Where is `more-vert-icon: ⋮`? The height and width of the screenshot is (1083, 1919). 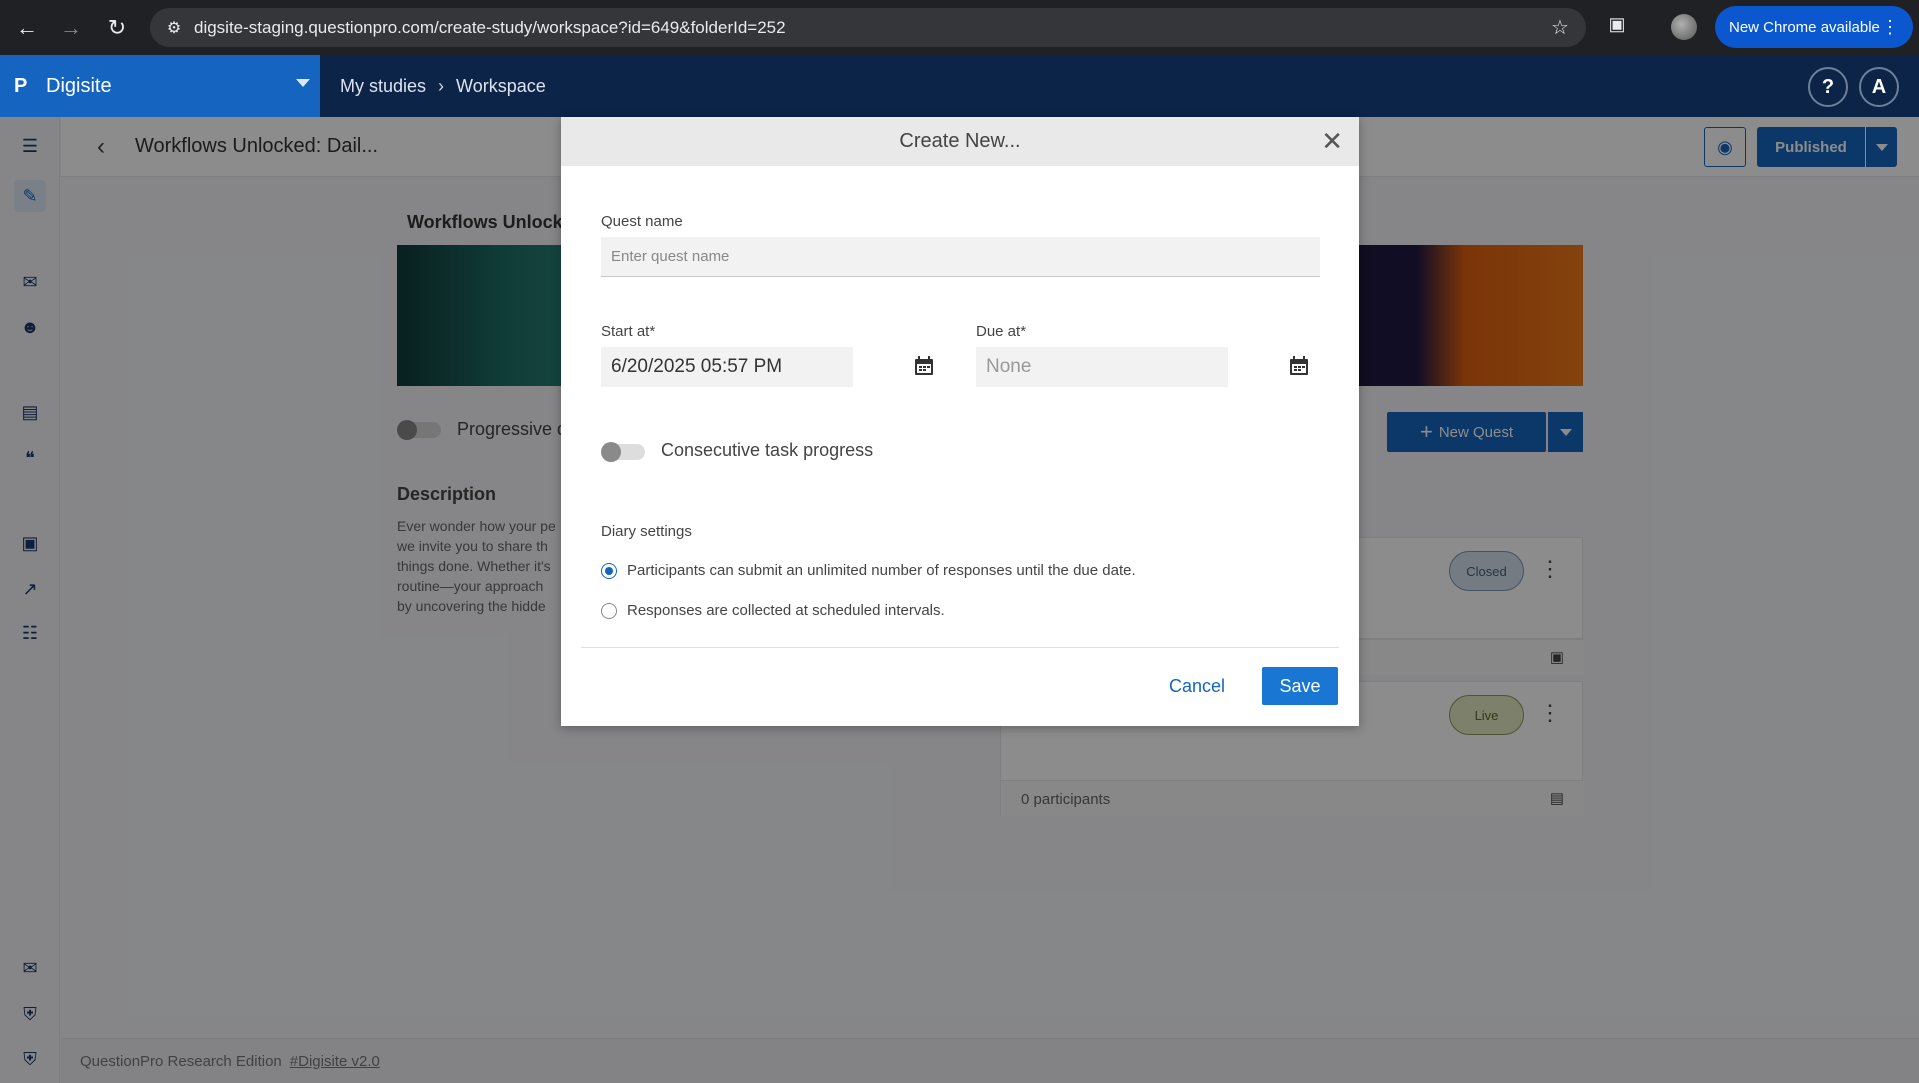
more-vert-icon: ⋮ is located at coordinates (1890, 26).